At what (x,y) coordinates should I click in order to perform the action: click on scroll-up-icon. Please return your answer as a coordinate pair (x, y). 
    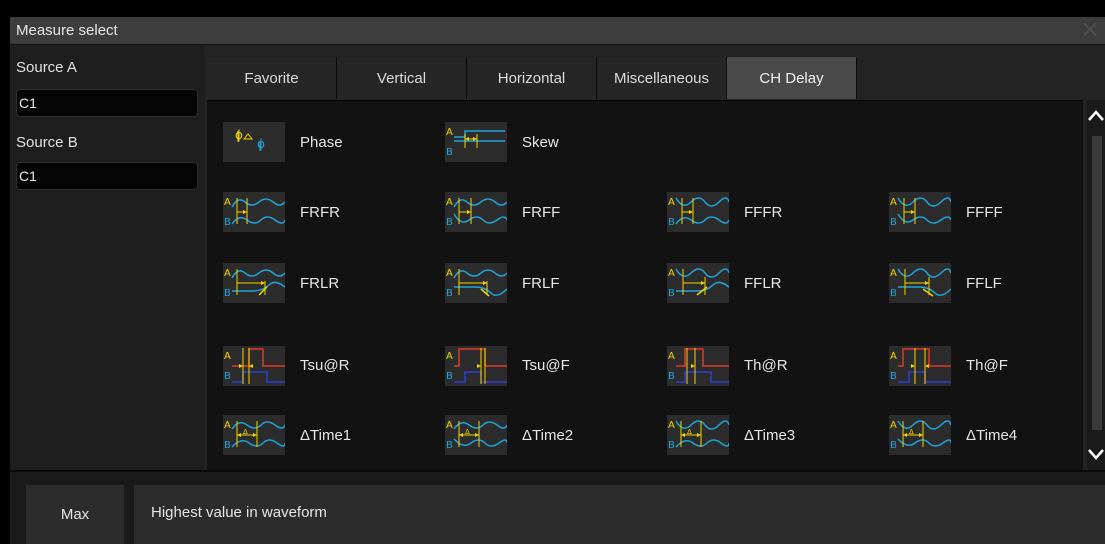
    Looking at the image, I should click on (1096, 116).